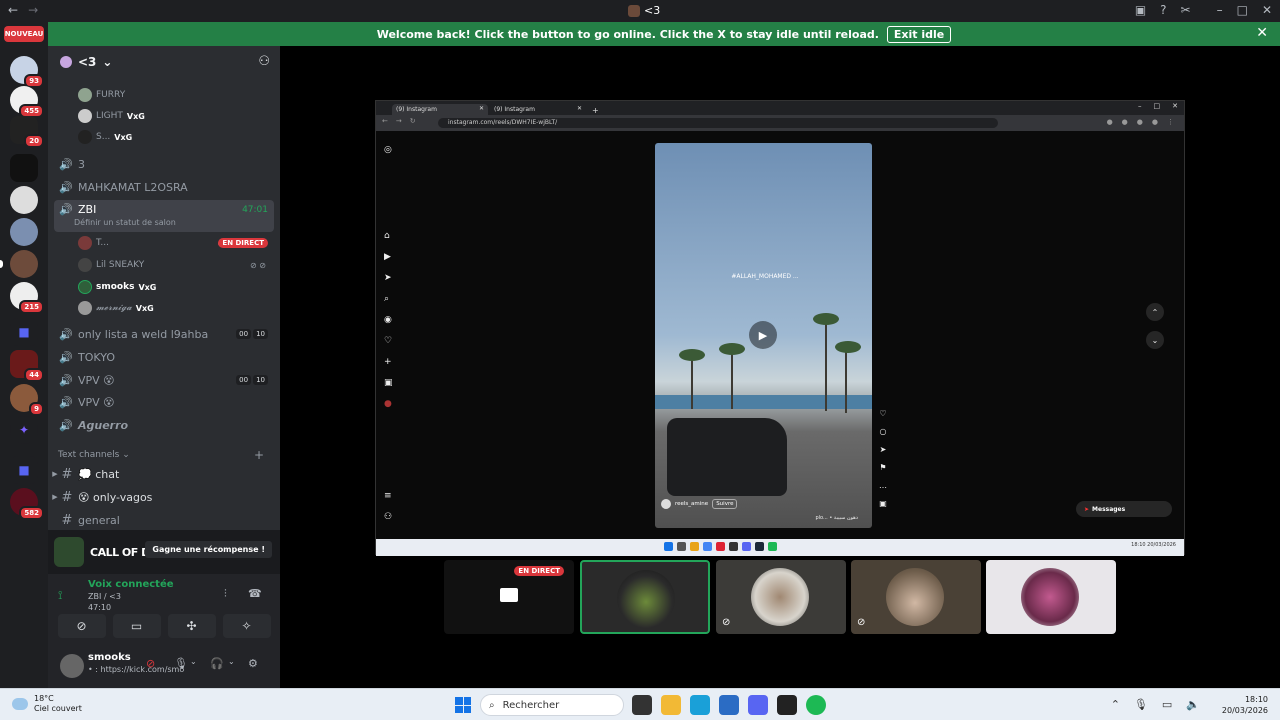 This screenshot has height=720, width=1280. Describe the element at coordinates (164, 216) in the screenshot. I see `voice-channel-active: 🔊 ZBI 47:01 Définir un statut de salon` at that location.